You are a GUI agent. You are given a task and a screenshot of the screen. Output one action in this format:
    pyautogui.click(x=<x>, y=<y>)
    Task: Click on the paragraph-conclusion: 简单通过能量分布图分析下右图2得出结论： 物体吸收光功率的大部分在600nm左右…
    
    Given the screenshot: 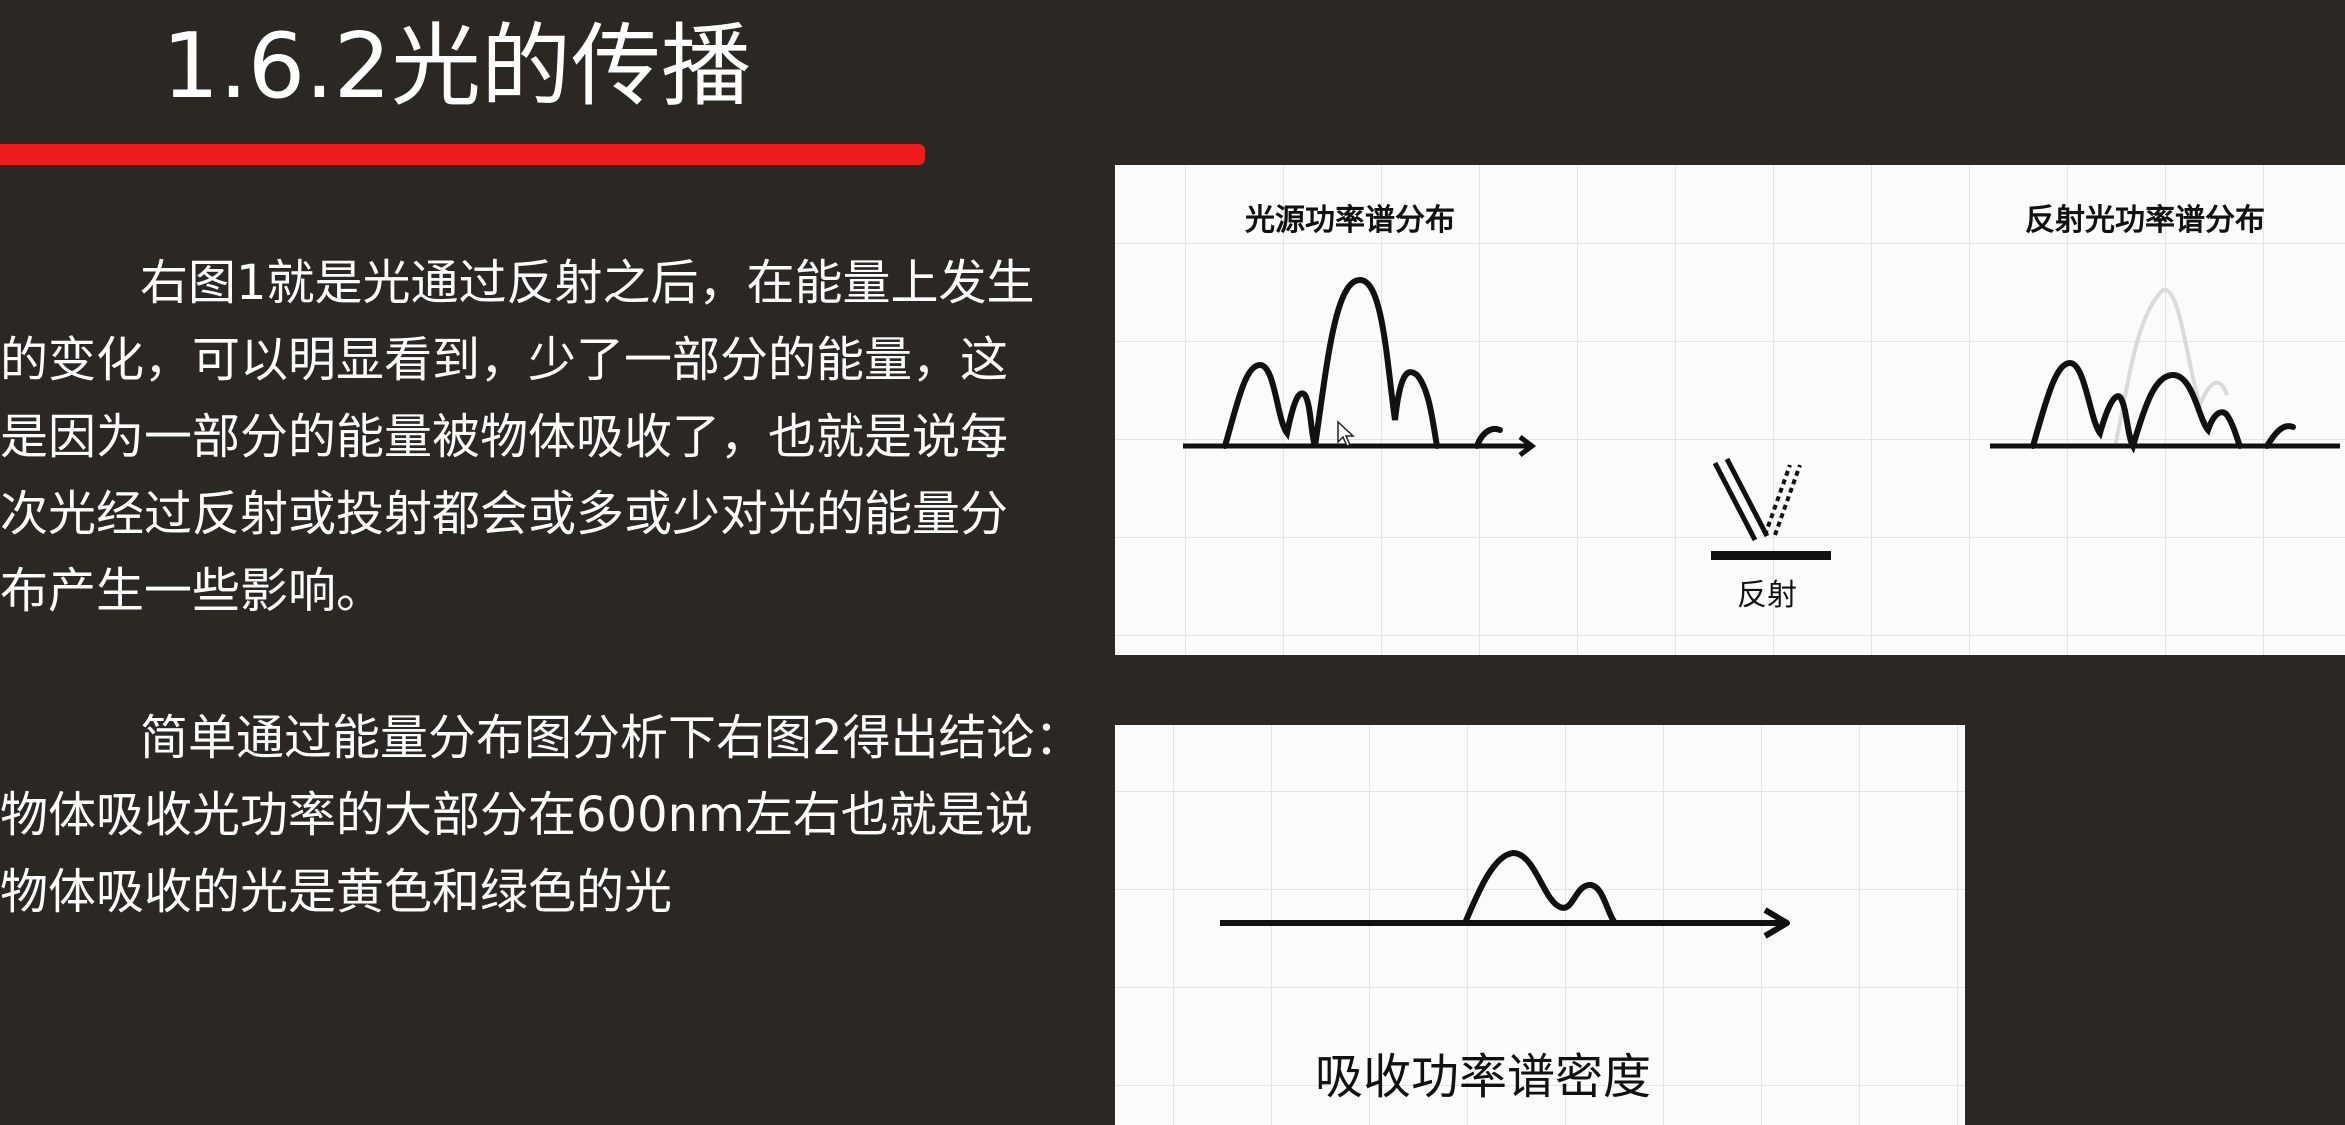 What is the action you would take?
    pyautogui.click(x=541, y=815)
    